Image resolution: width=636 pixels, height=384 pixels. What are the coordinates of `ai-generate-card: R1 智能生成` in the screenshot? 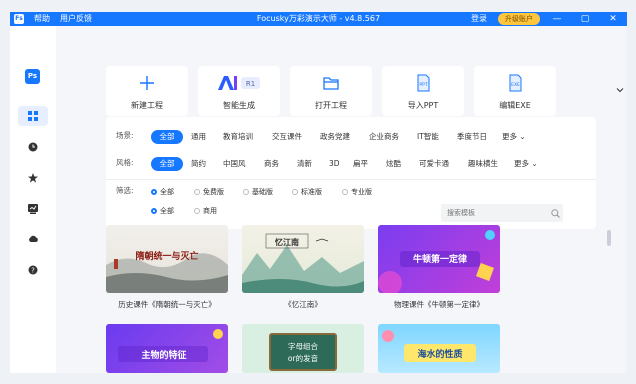 It's located at (239, 91).